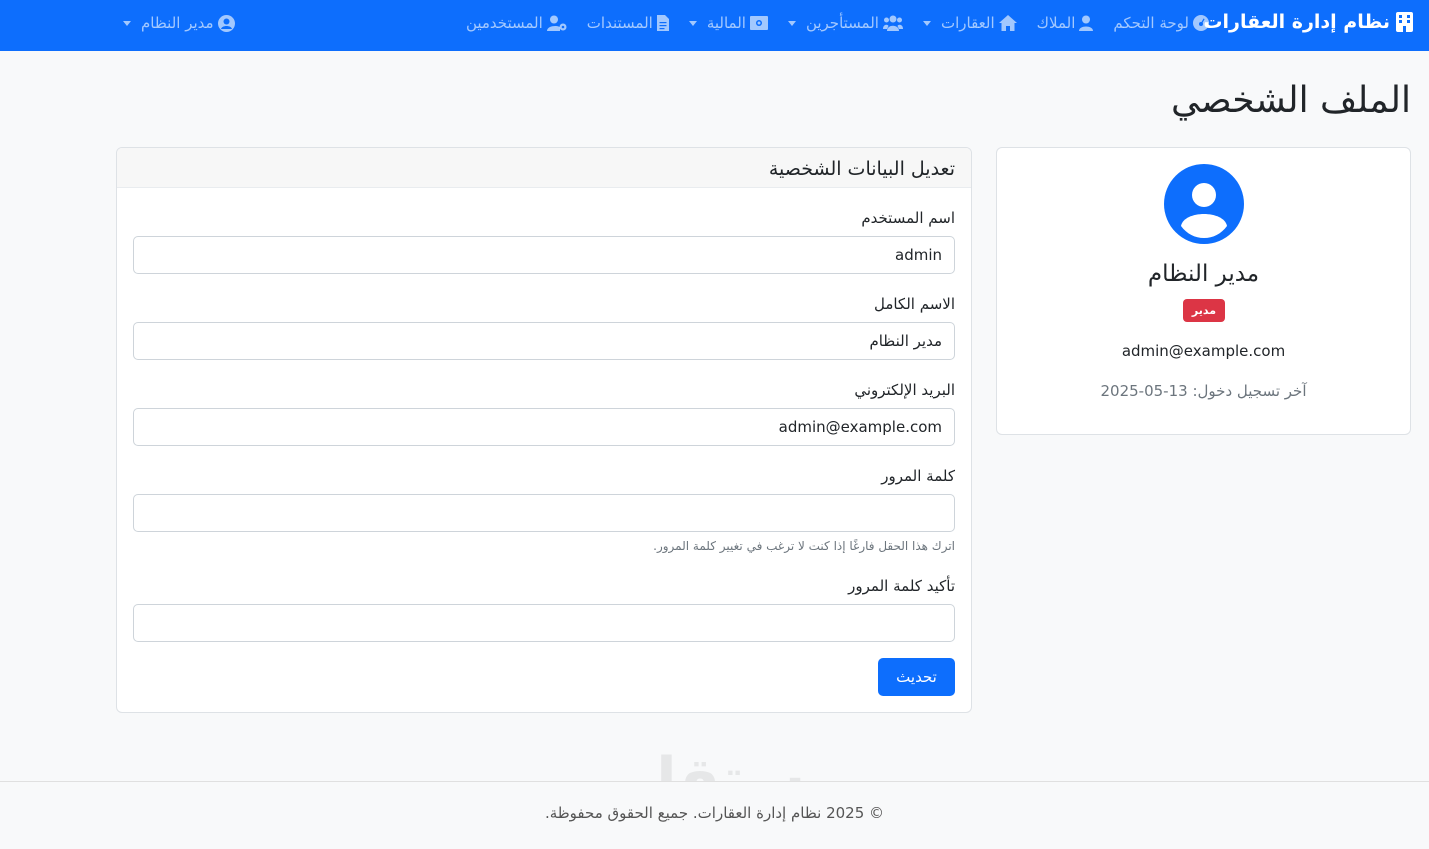 The image size is (1429, 849). I want to click on users-cog-icon, so click(556, 23).